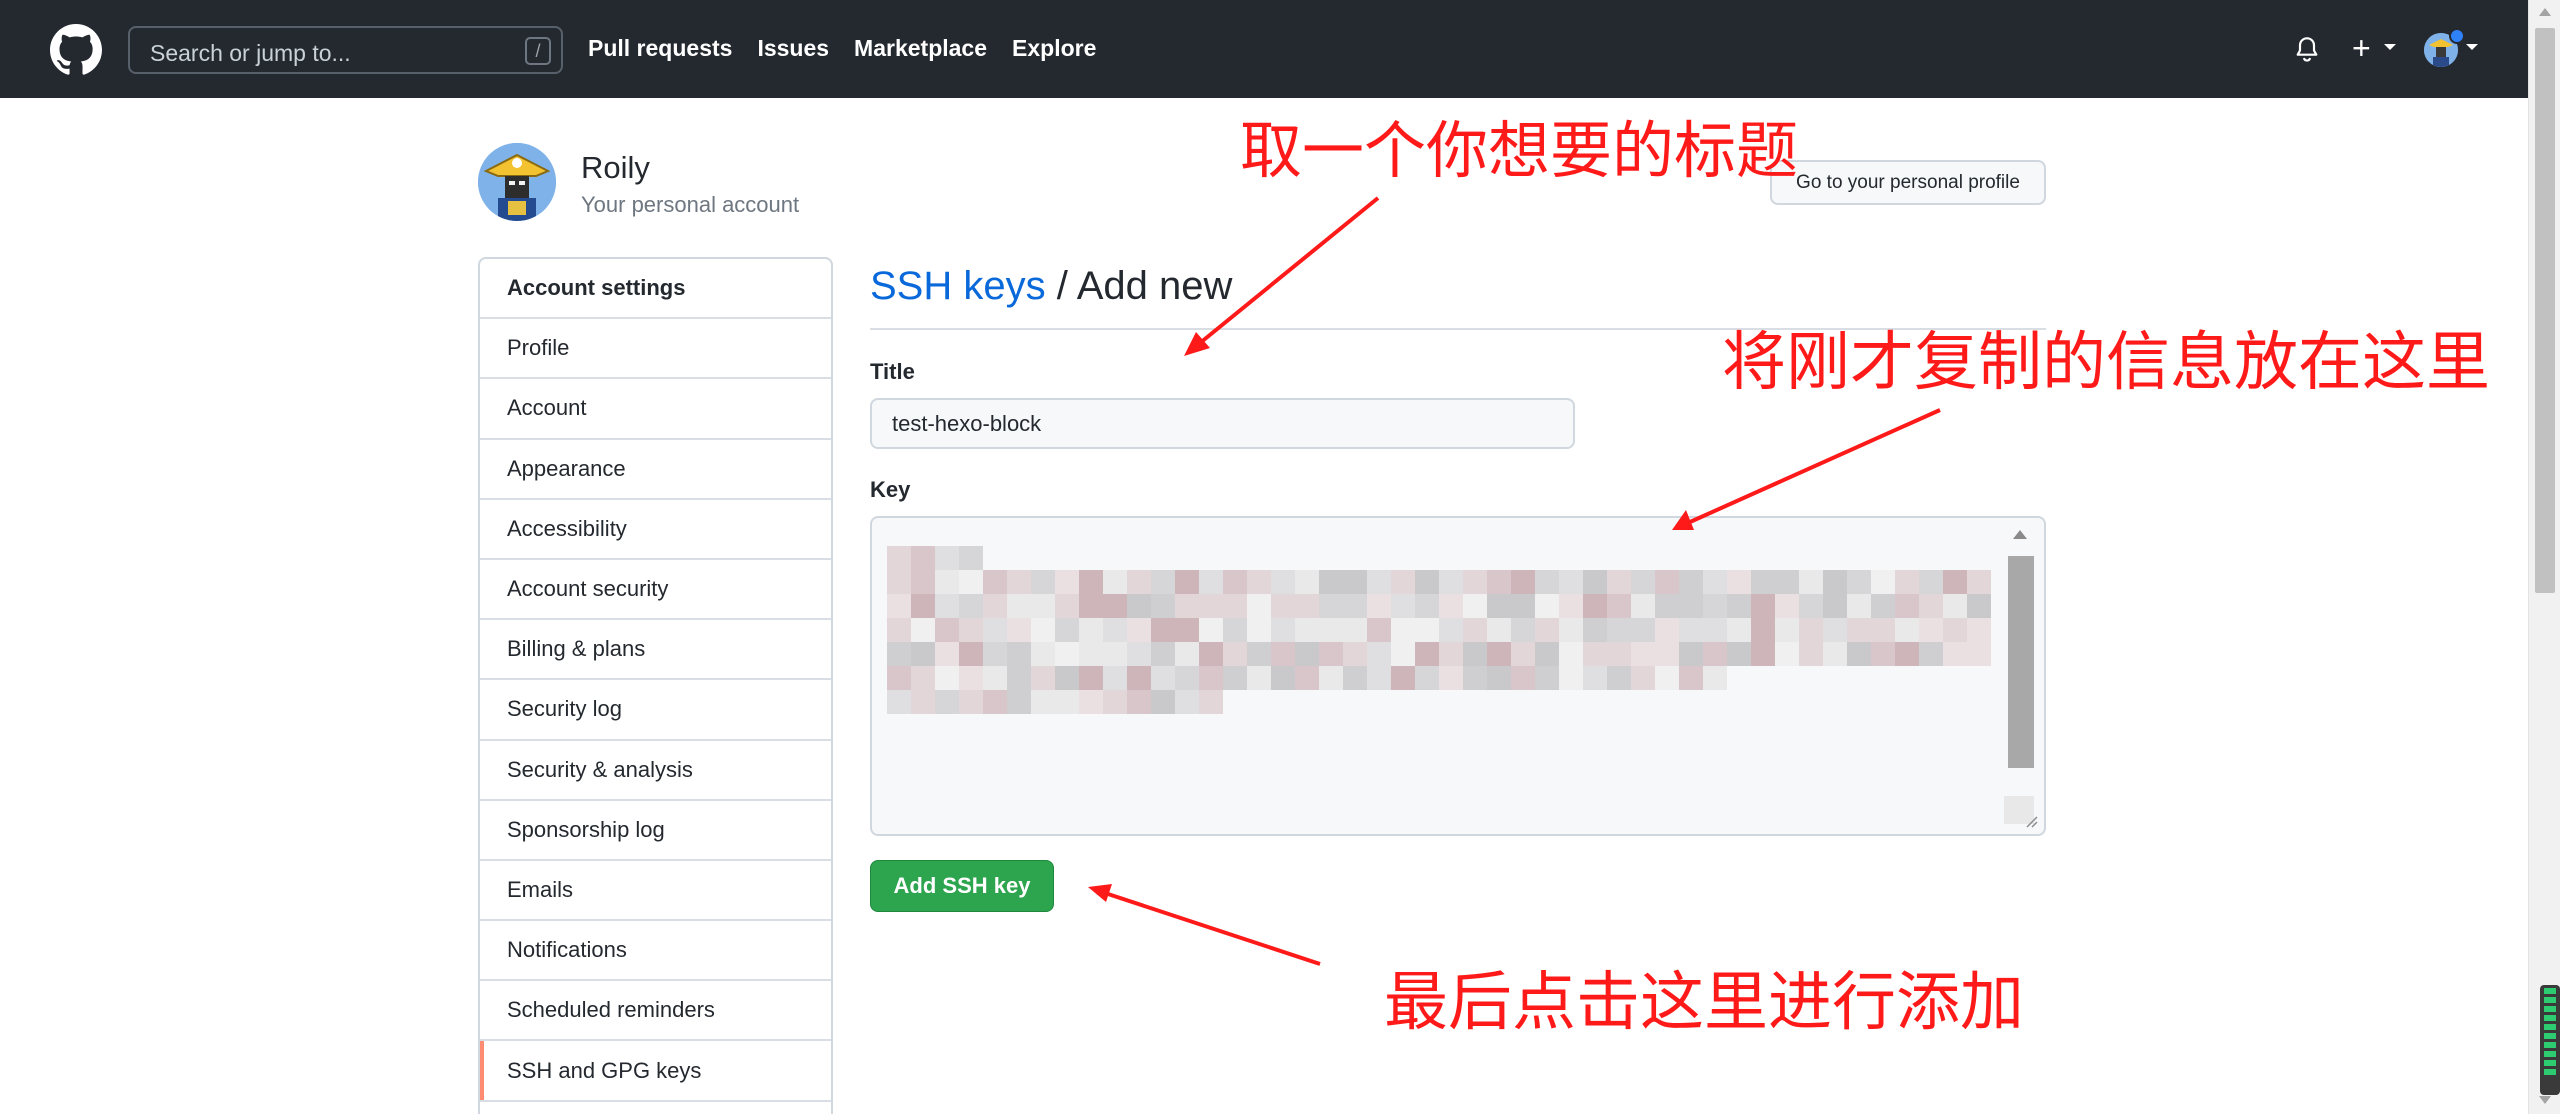 The width and height of the screenshot is (2560, 1114). I want to click on notifications-bell-icon, so click(2307, 50).